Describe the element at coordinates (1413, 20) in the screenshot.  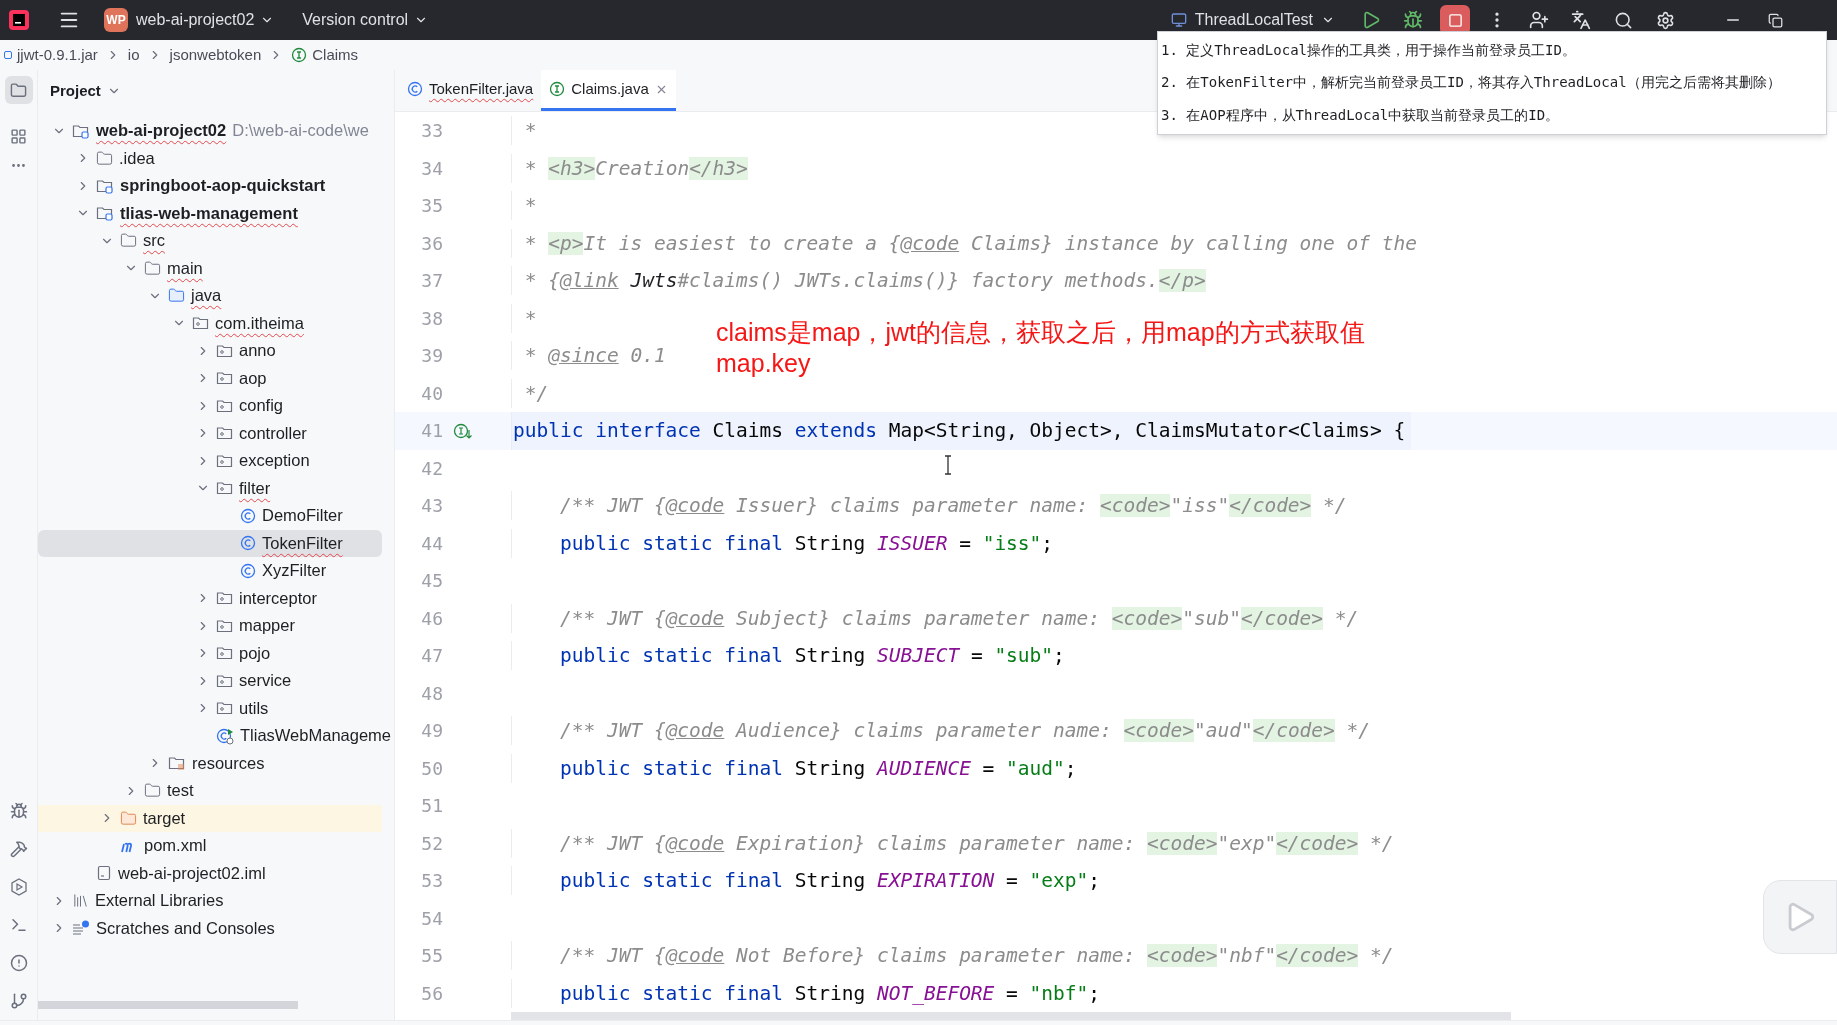
I see `debug-icon` at that location.